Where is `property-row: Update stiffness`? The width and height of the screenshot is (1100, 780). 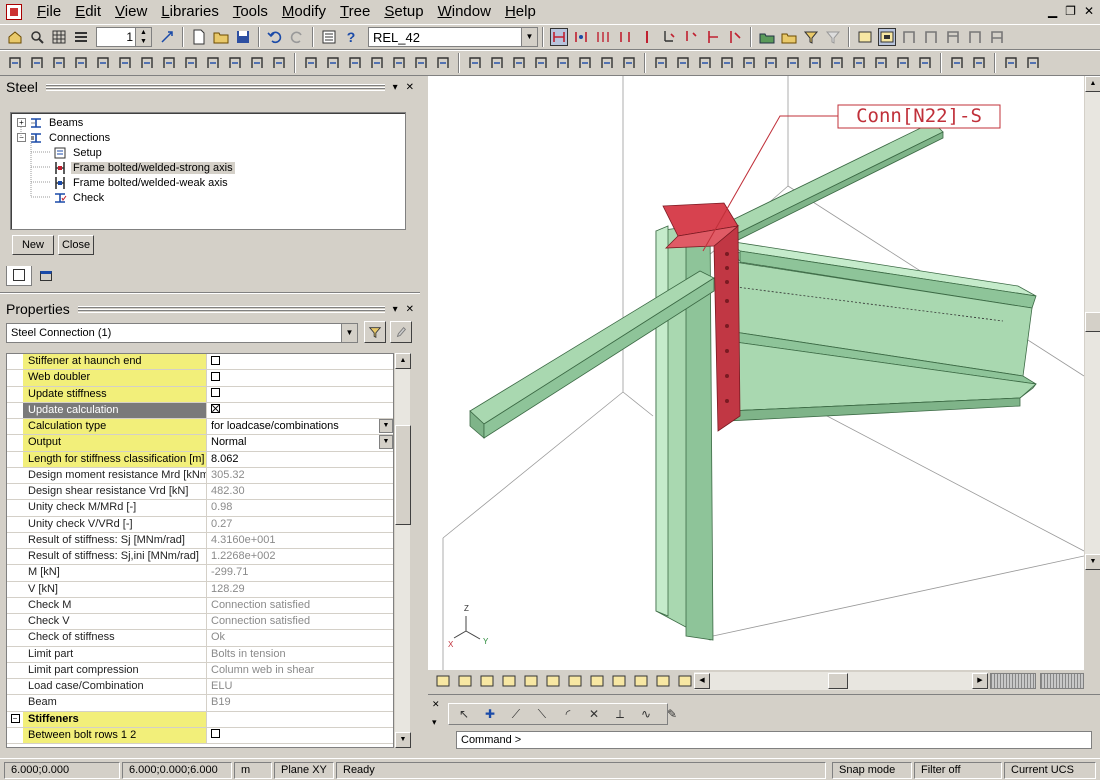
property-row: Update stiffness is located at coordinates (200, 394).